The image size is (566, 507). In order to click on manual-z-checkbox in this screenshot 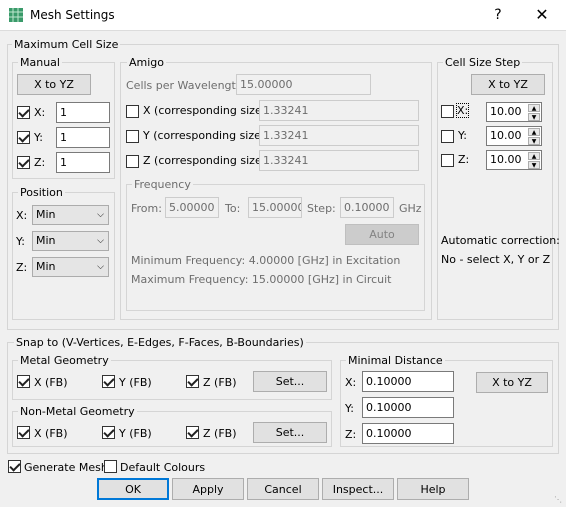, I will do `click(23, 162)`.